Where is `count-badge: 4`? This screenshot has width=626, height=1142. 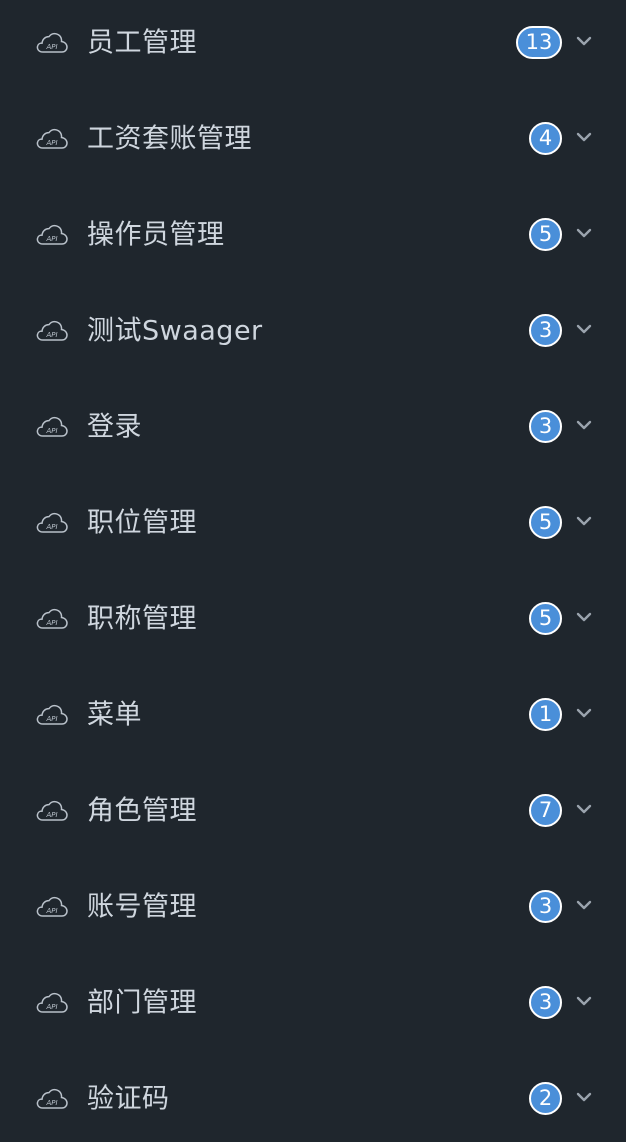
count-badge: 4 is located at coordinates (545, 138).